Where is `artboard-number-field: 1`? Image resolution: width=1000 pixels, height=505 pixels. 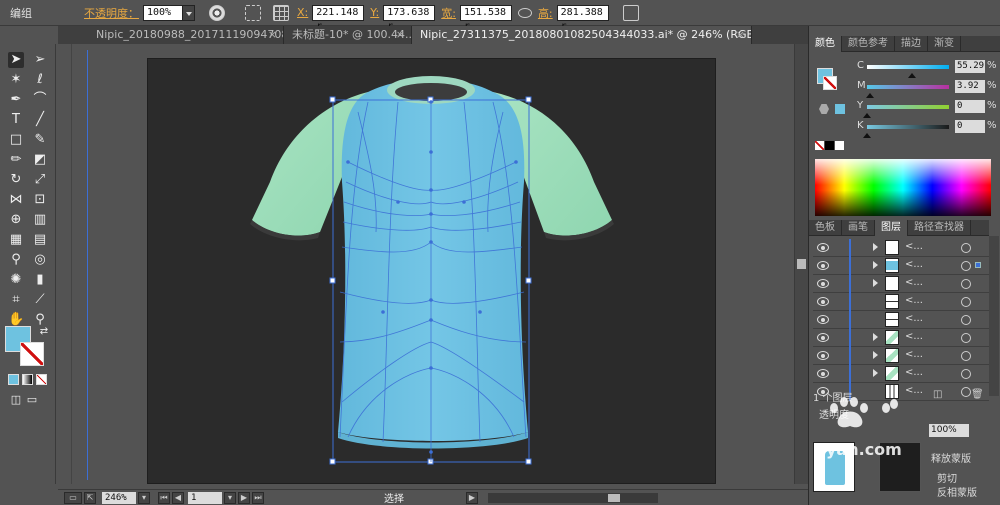
artboard-number-field: 1 is located at coordinates (205, 497).